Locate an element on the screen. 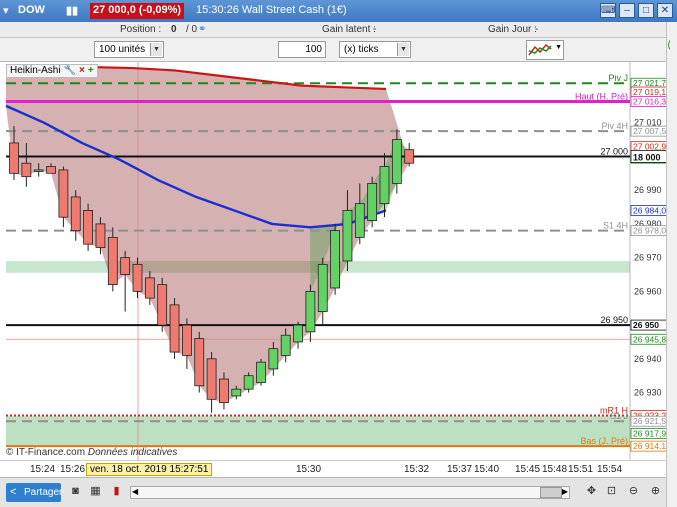  y-tick-label: 26 940 is located at coordinates (648, 359).